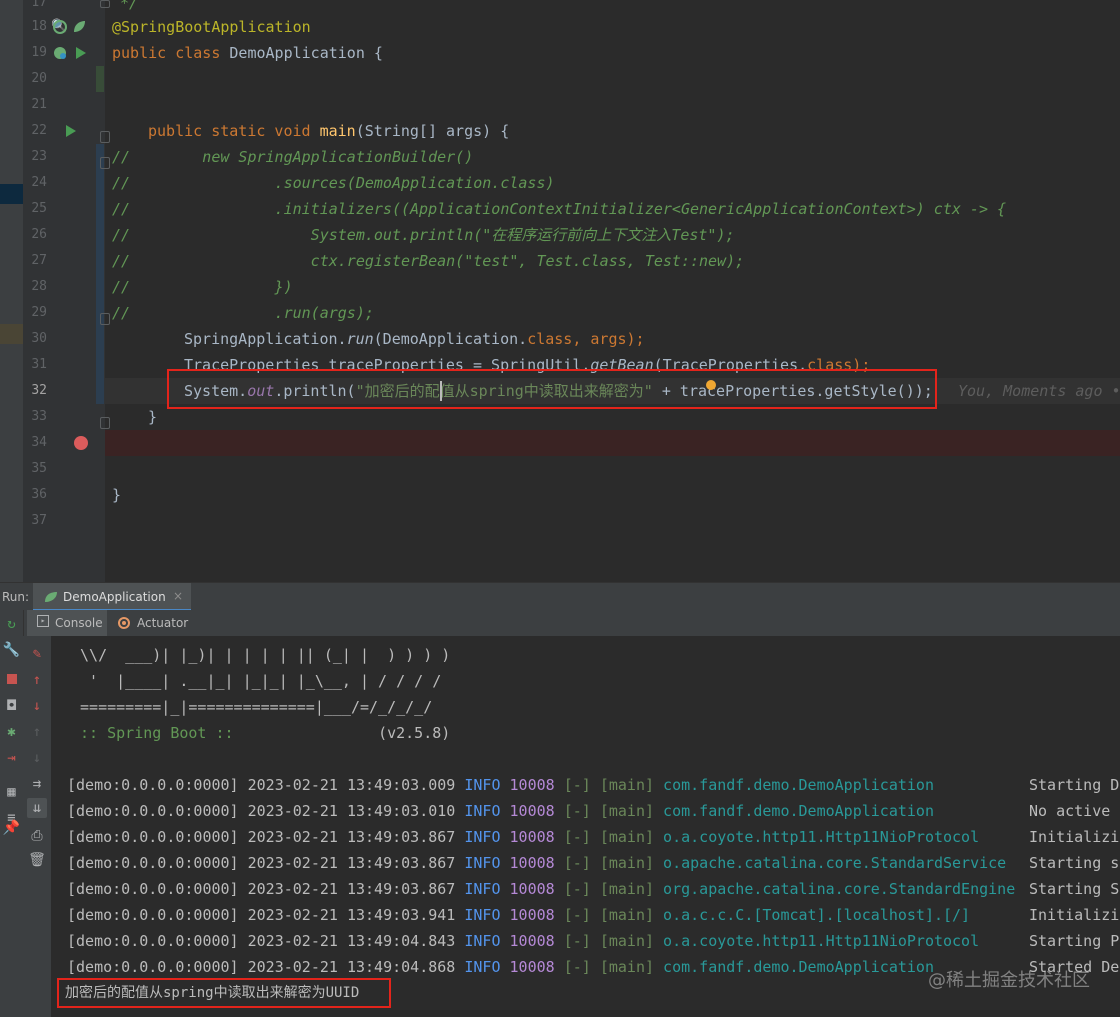 The height and width of the screenshot is (1017, 1120). What do you see at coordinates (71, 131) in the screenshot?
I see `run-main-gutter-icon` at bounding box center [71, 131].